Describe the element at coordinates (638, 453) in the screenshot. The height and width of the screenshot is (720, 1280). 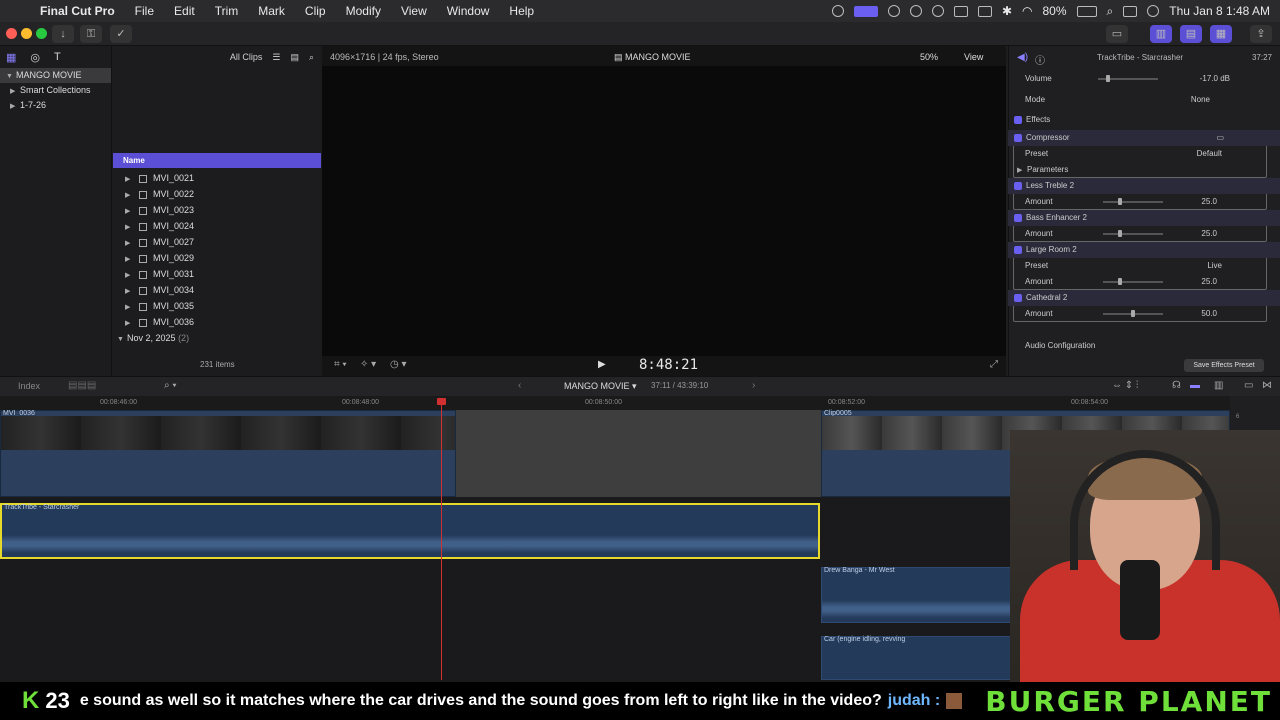
I see `gap-clip` at that location.